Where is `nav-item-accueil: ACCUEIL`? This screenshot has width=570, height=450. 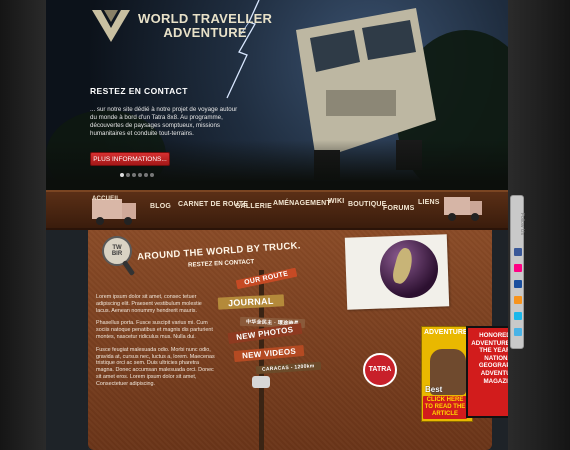
nav-item-accueil: ACCUEIL is located at coordinates (106, 199).